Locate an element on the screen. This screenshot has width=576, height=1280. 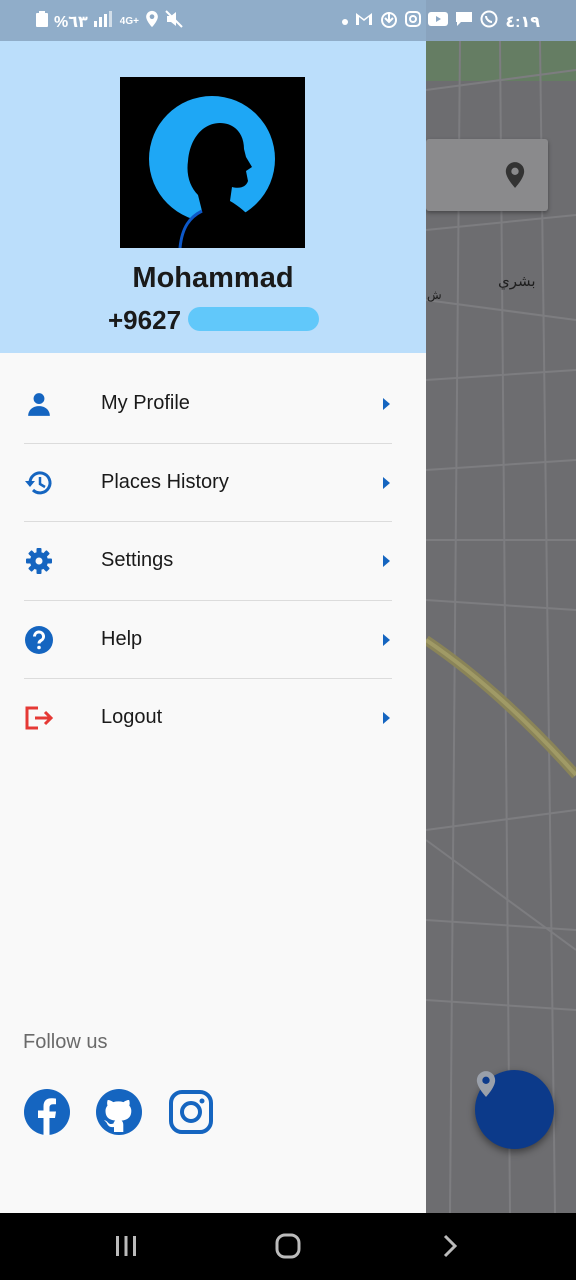
system-nav-bar is located at coordinates (288, 1246).